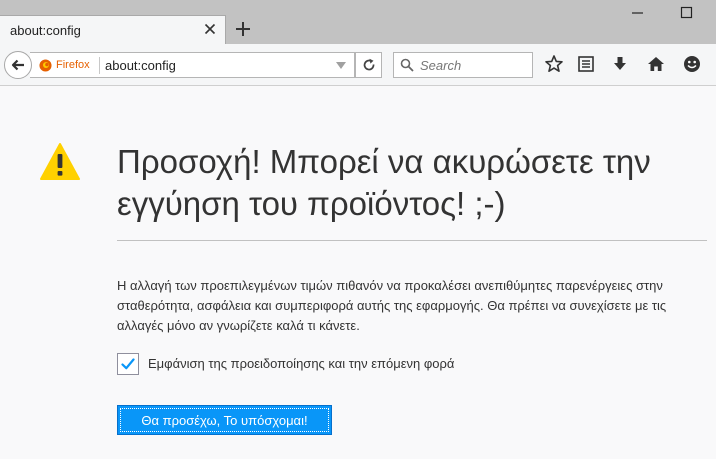 This screenshot has height=459, width=716. I want to click on accept-risk-label: Θα προσέχω, Το υπόσχομαι!, so click(224, 420).